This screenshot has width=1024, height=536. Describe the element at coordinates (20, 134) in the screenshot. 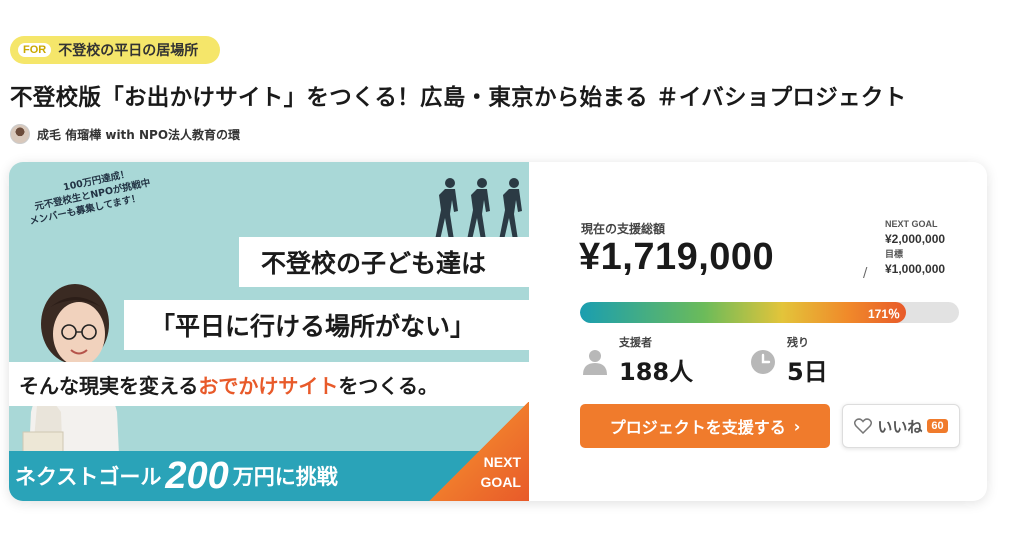

I see `avatar` at that location.